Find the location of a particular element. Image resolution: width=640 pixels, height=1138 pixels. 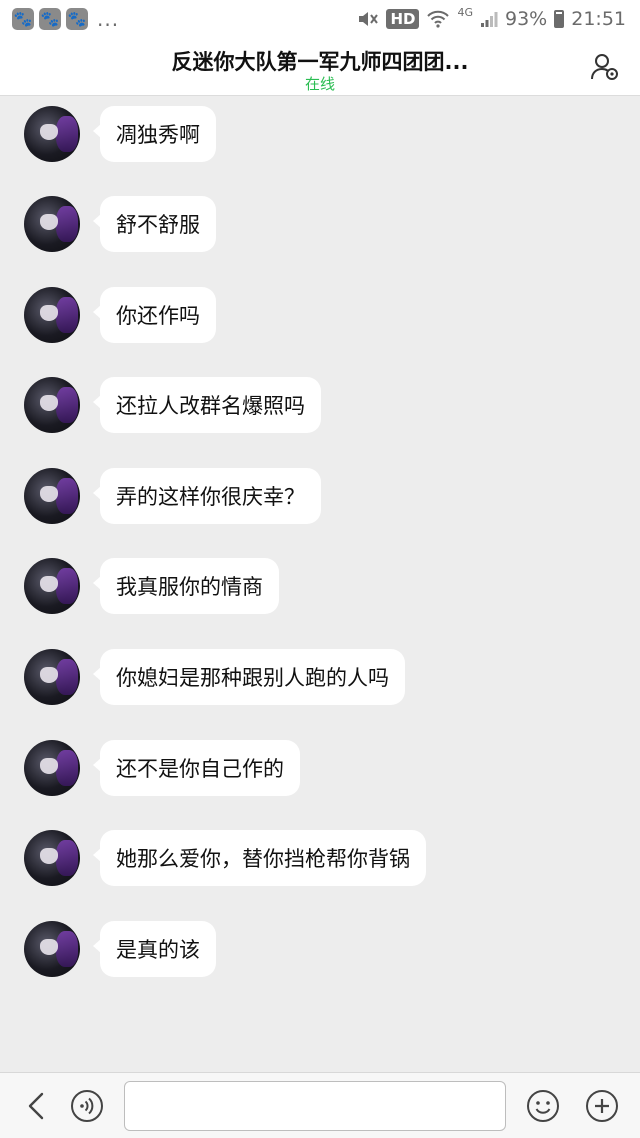

add-attachment-icon is located at coordinates (602, 1106).